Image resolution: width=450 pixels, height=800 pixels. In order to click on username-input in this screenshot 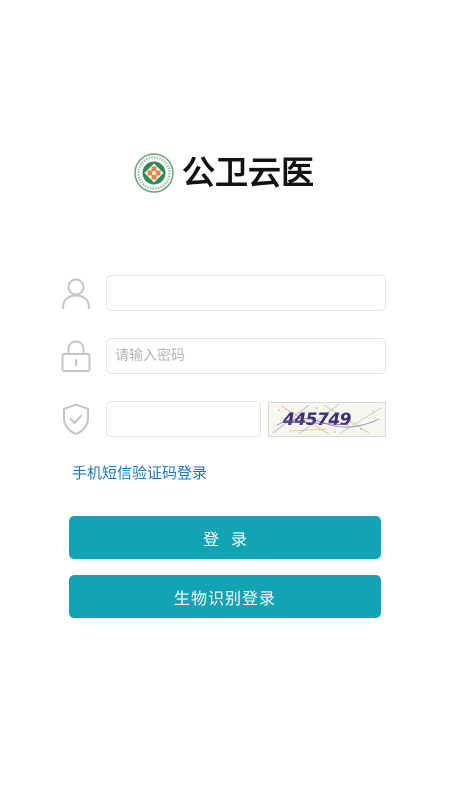, I will do `click(246, 293)`.